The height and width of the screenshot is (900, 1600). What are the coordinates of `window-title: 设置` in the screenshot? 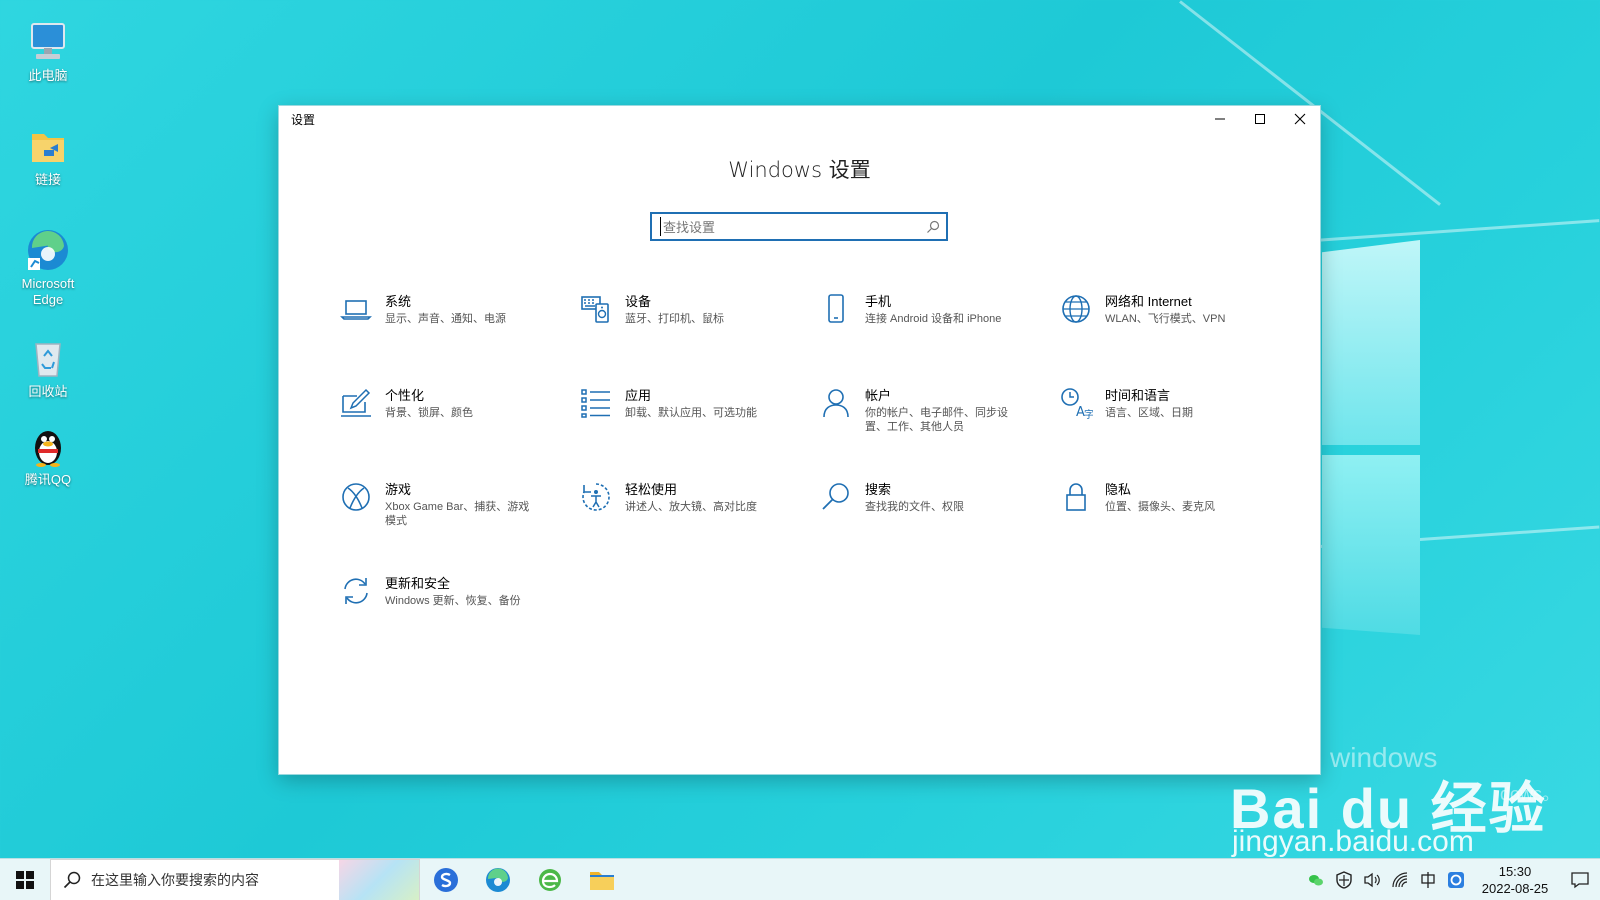 It's located at (303, 119).